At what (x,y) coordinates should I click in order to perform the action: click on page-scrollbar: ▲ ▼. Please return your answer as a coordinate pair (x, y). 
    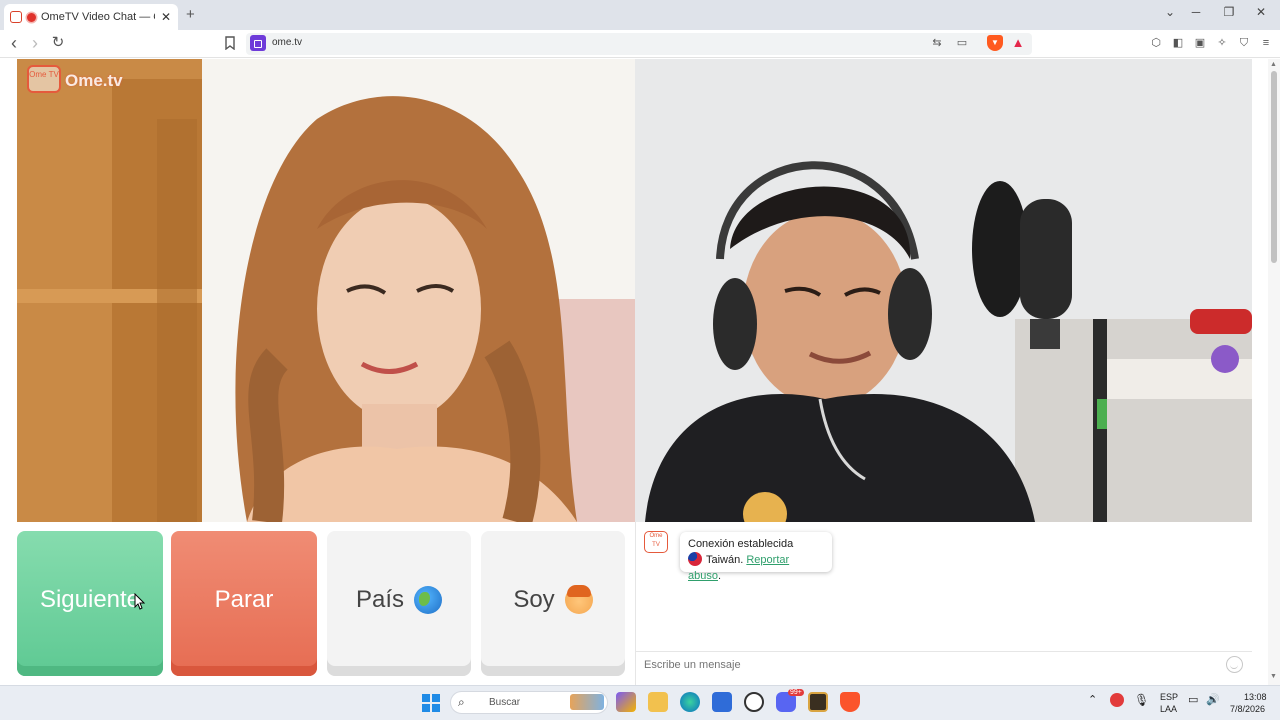
    Looking at the image, I should click on (1274, 372).